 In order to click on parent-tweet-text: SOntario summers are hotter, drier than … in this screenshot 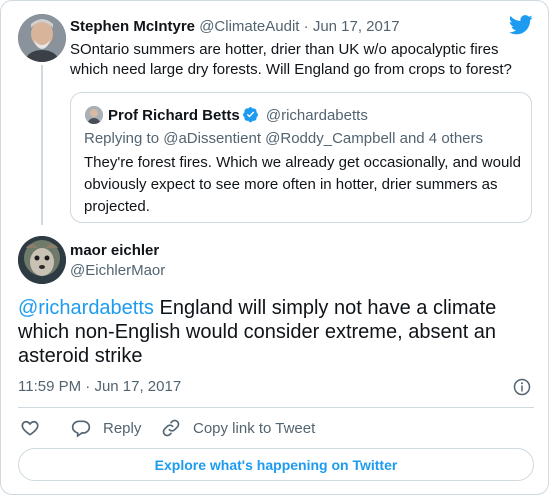, I will do `click(291, 59)`.